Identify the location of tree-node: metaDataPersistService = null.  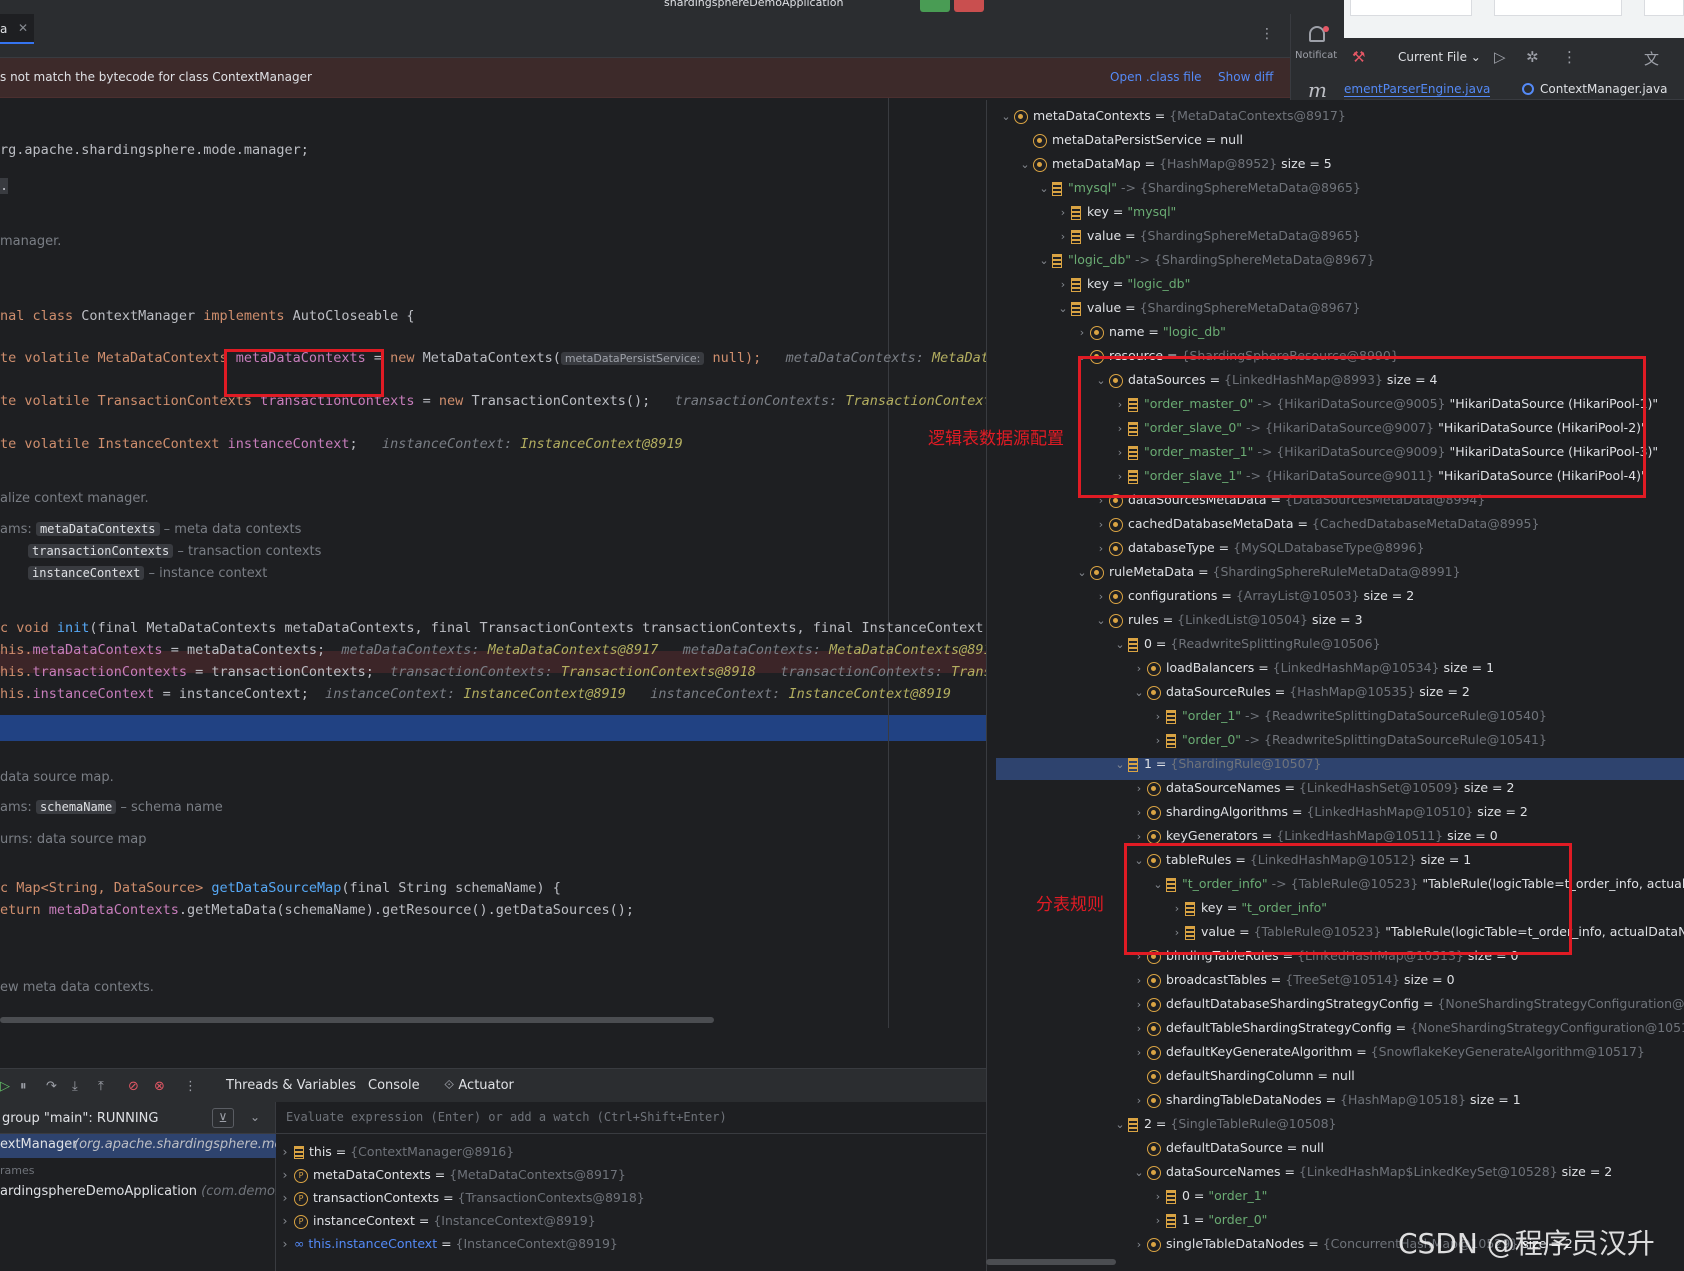
(1130, 143).